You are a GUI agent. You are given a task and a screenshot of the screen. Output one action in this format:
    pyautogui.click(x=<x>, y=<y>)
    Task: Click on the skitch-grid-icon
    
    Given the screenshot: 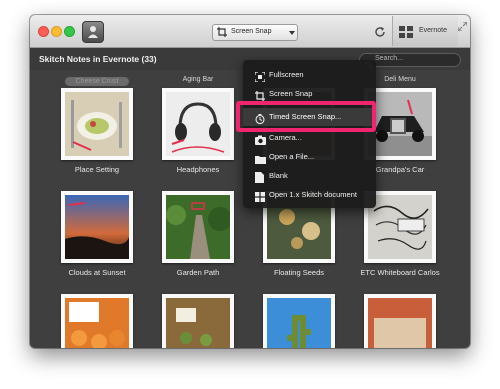 What is the action you would take?
    pyautogui.click(x=260, y=198)
    